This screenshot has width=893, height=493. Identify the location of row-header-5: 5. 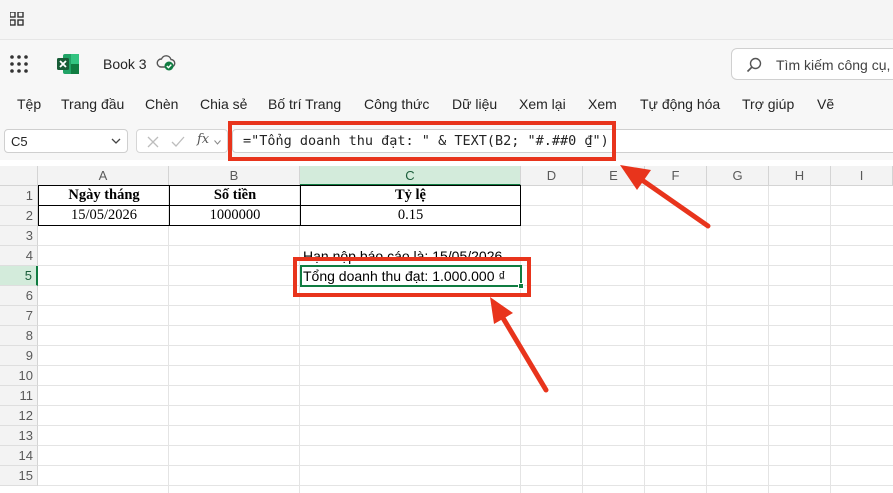
(19, 276).